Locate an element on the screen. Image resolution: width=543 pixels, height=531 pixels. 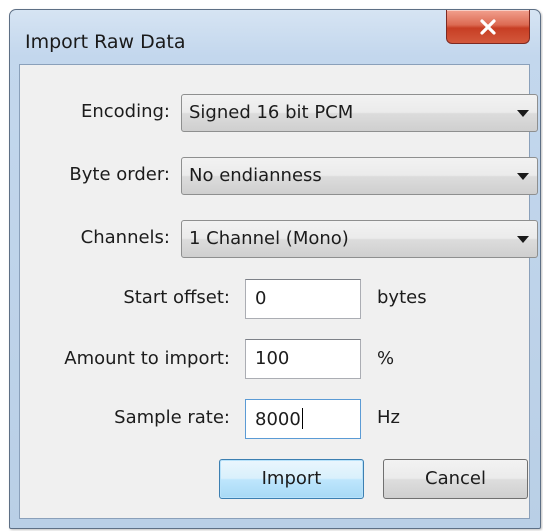
sample-rate-value: 8000 is located at coordinates (278, 419).